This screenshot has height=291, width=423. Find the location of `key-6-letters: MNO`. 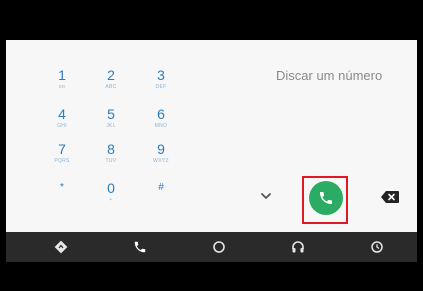

key-6-letters: MNO is located at coordinates (161, 126).